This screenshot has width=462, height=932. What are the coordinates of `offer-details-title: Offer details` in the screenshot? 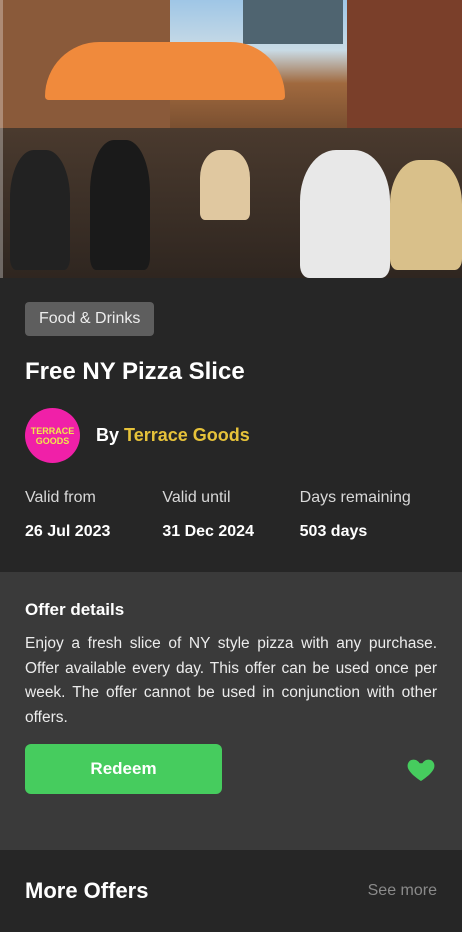 It's located at (75, 609).